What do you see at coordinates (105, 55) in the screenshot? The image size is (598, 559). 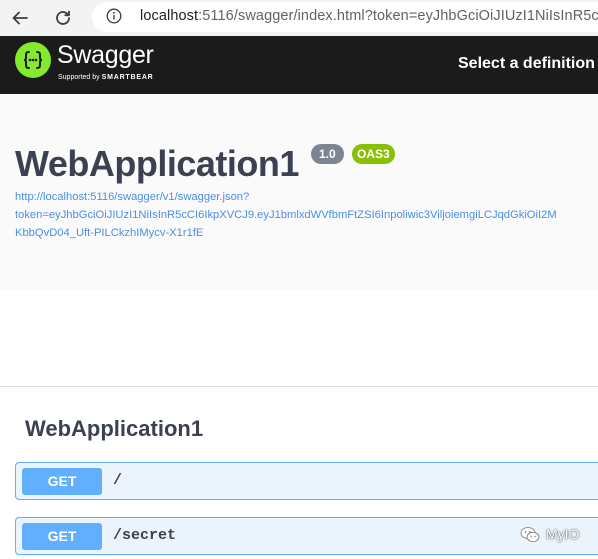 I see `logo-title: Swagger` at bounding box center [105, 55].